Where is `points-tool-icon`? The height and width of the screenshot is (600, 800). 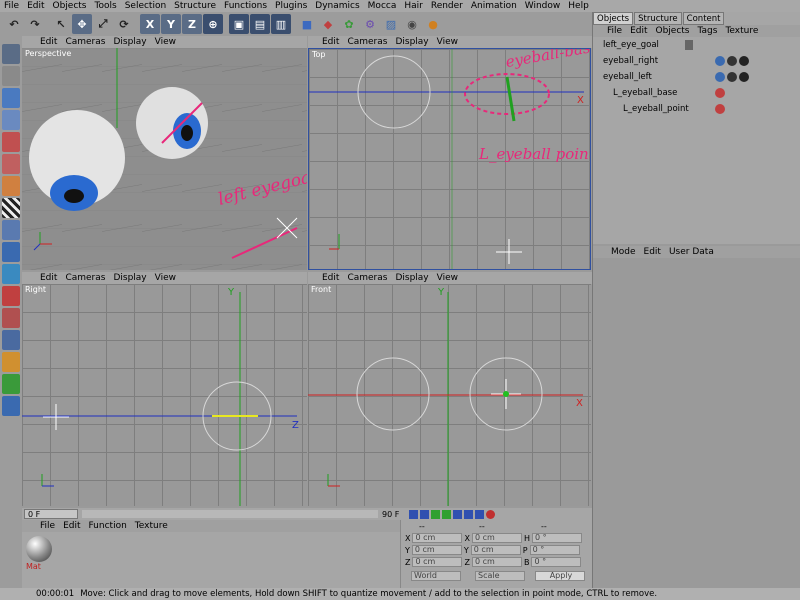 points-tool-icon is located at coordinates (11, 142).